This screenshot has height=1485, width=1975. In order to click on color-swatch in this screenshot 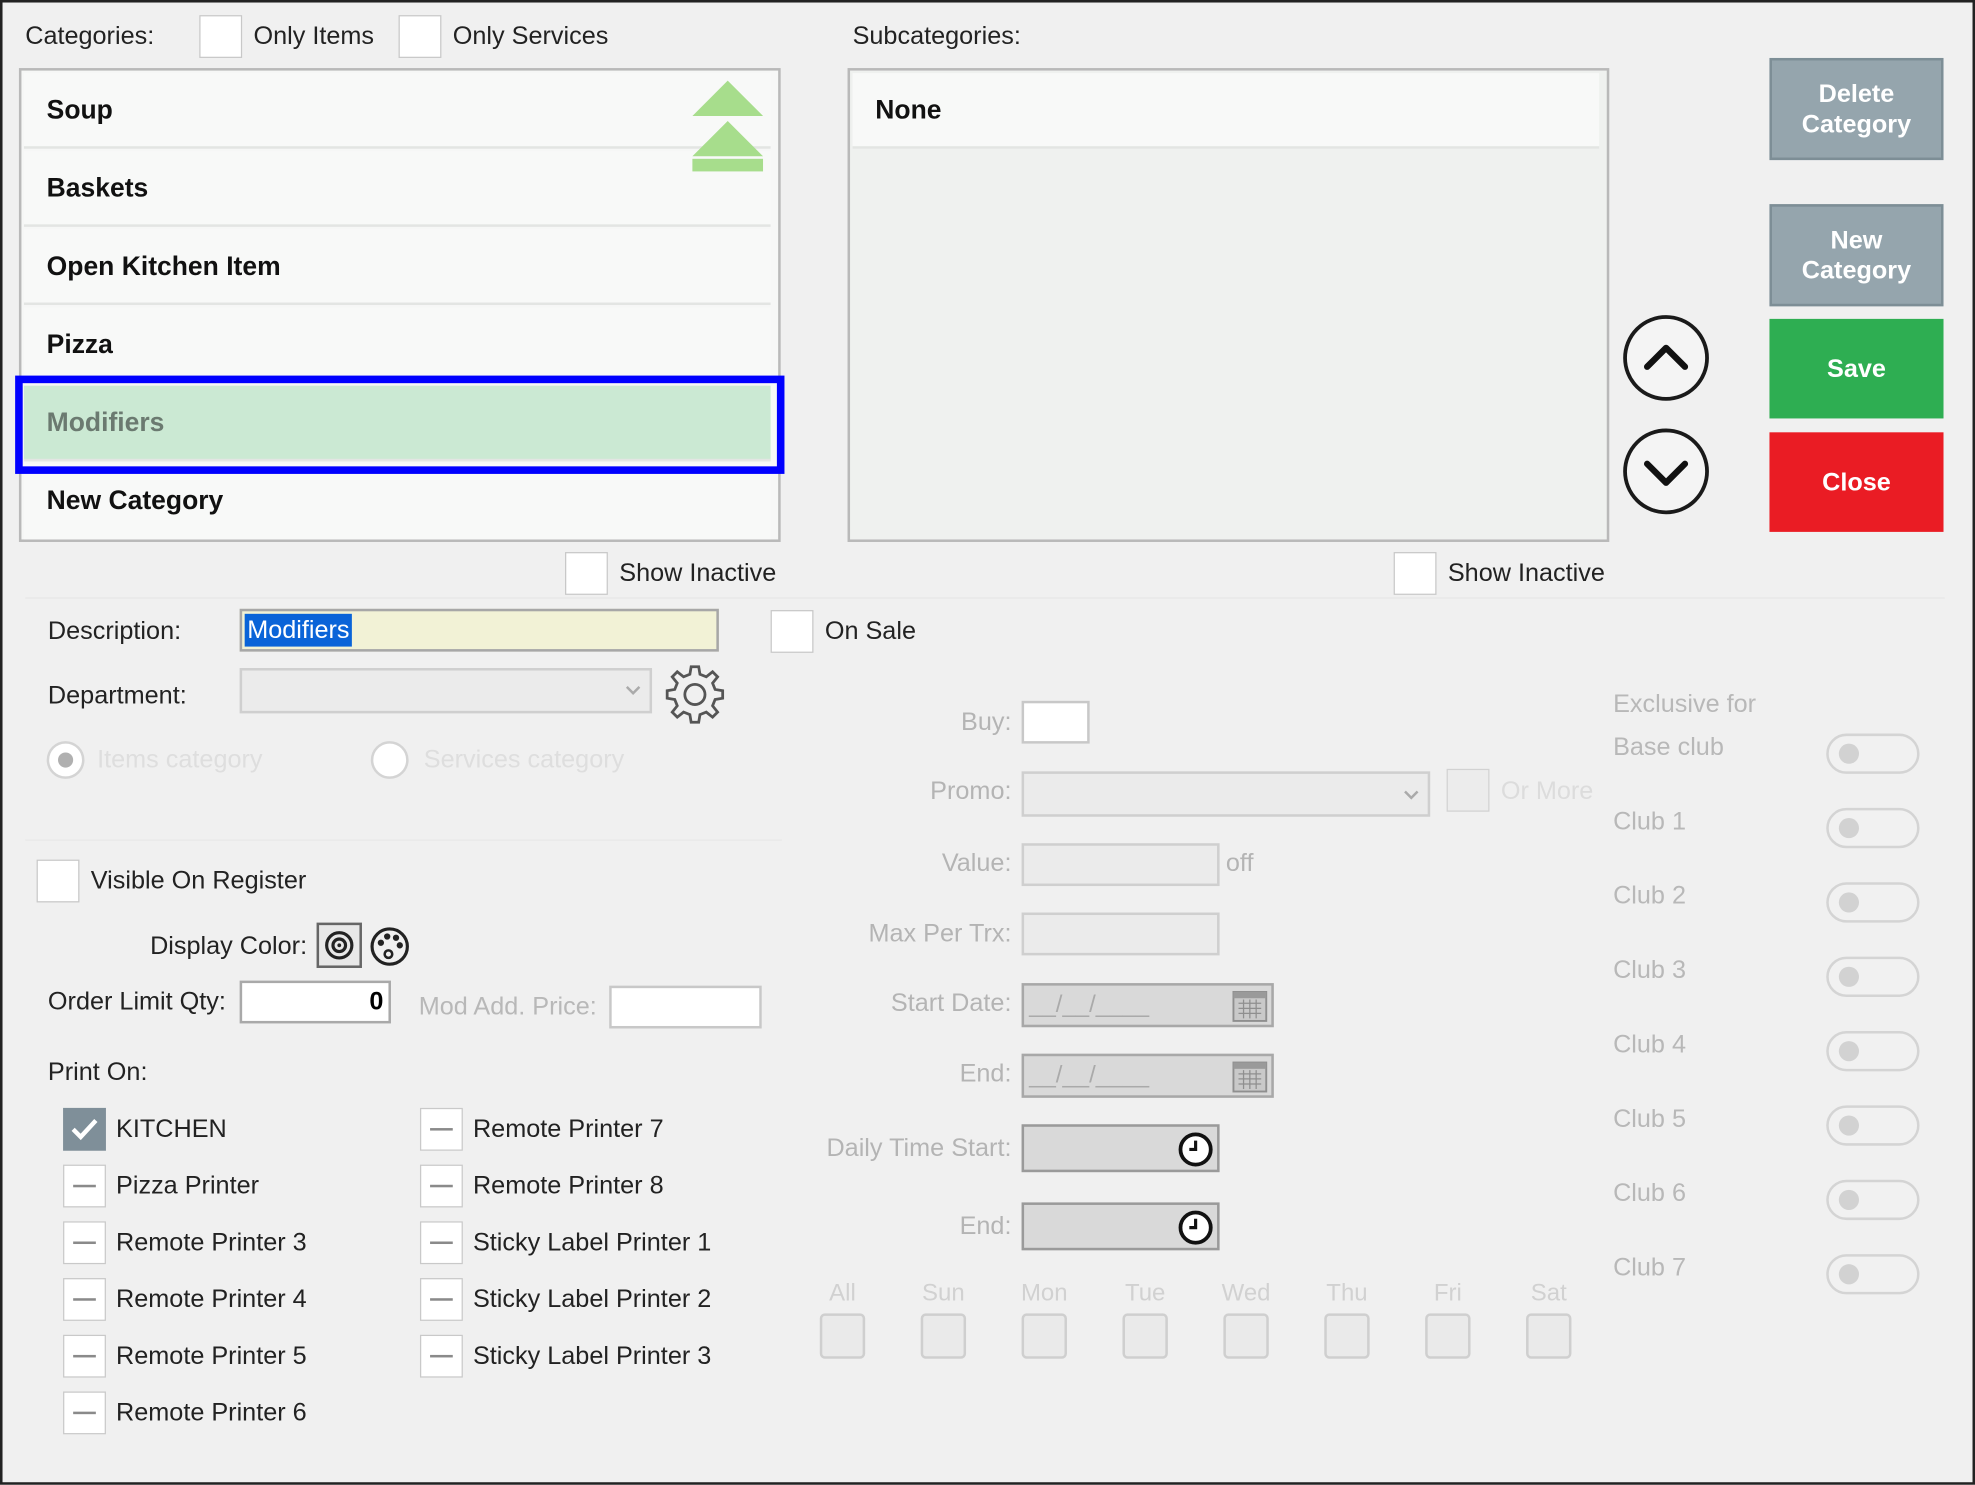, I will do `click(339, 945)`.